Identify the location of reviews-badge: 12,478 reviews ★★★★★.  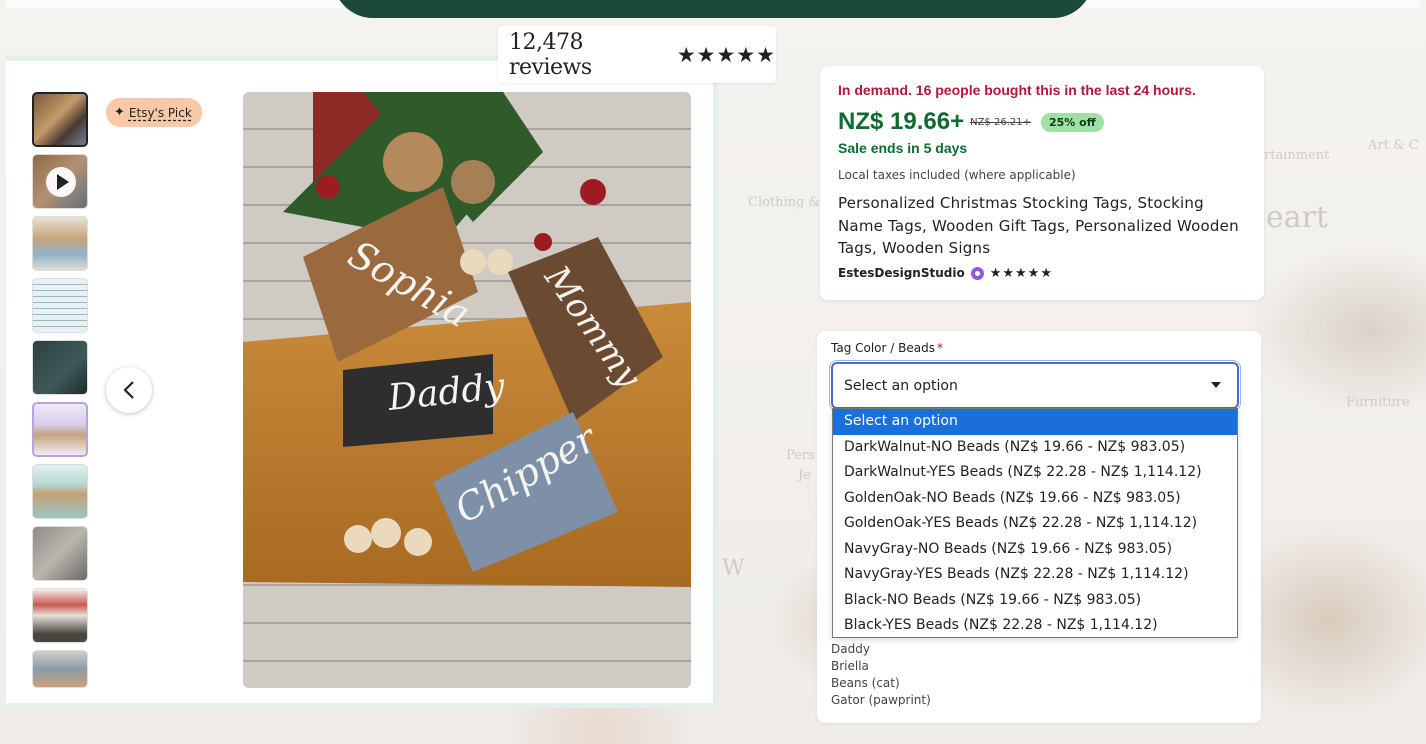
(637, 54).